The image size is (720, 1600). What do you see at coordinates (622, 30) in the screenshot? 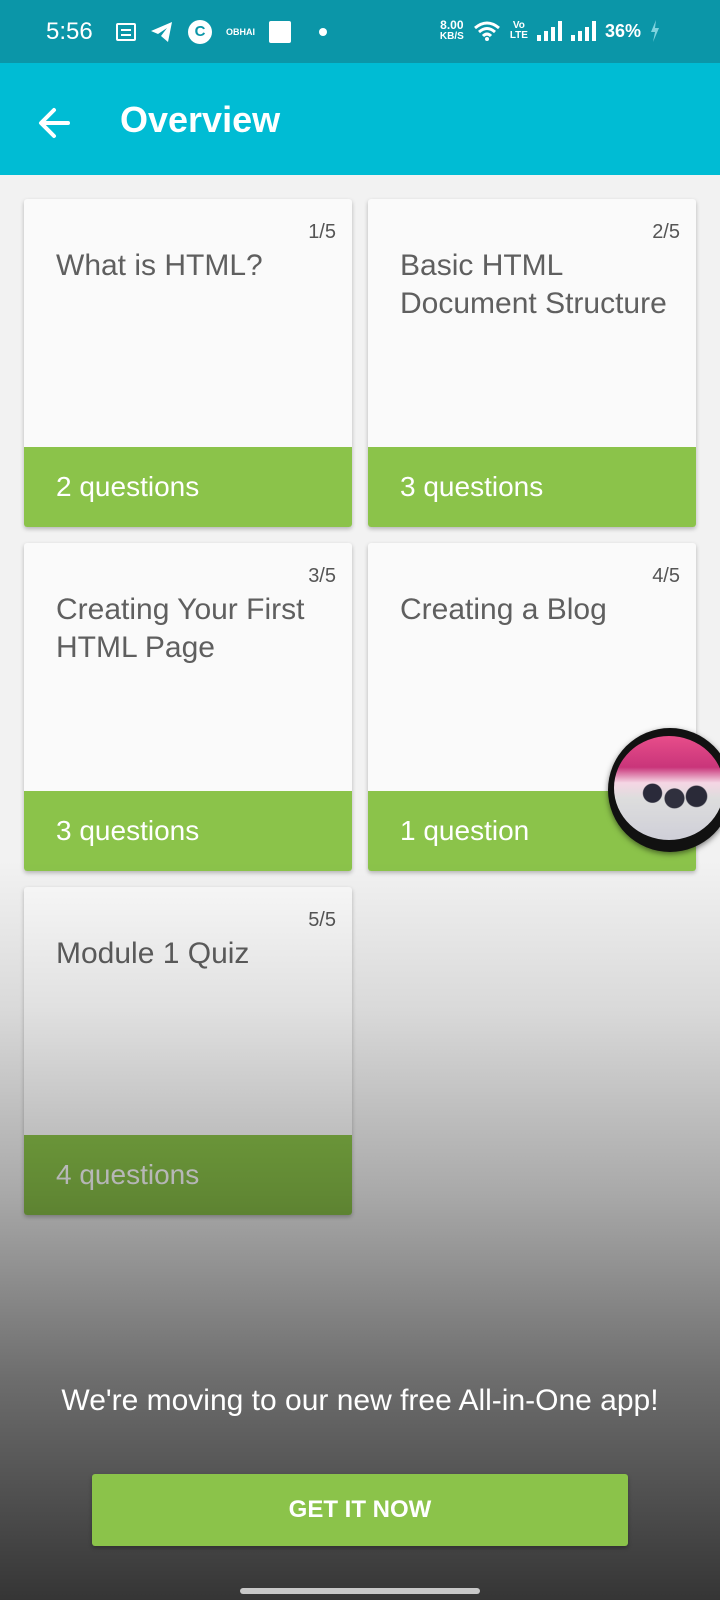
I see `battery-percent: 36%` at bounding box center [622, 30].